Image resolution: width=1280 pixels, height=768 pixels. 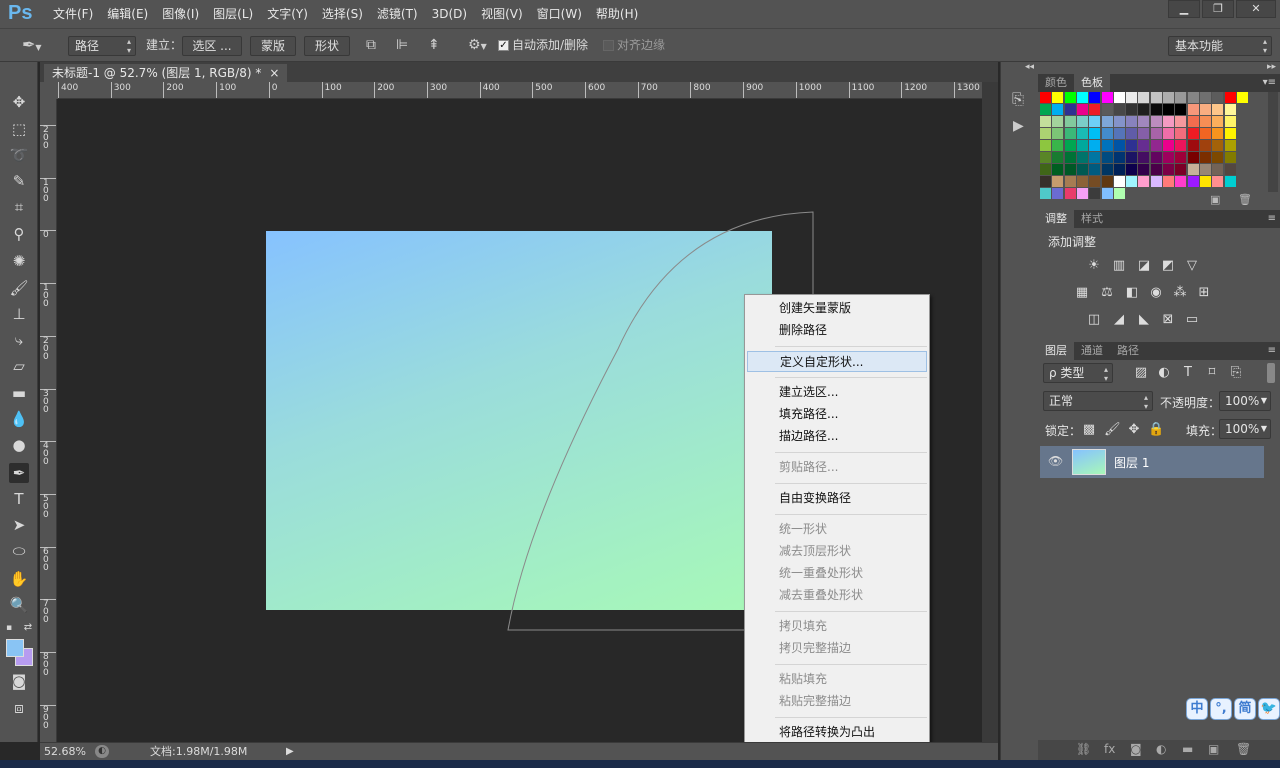 I want to click on lock-position-icon: ✥, so click(x=1134, y=430).